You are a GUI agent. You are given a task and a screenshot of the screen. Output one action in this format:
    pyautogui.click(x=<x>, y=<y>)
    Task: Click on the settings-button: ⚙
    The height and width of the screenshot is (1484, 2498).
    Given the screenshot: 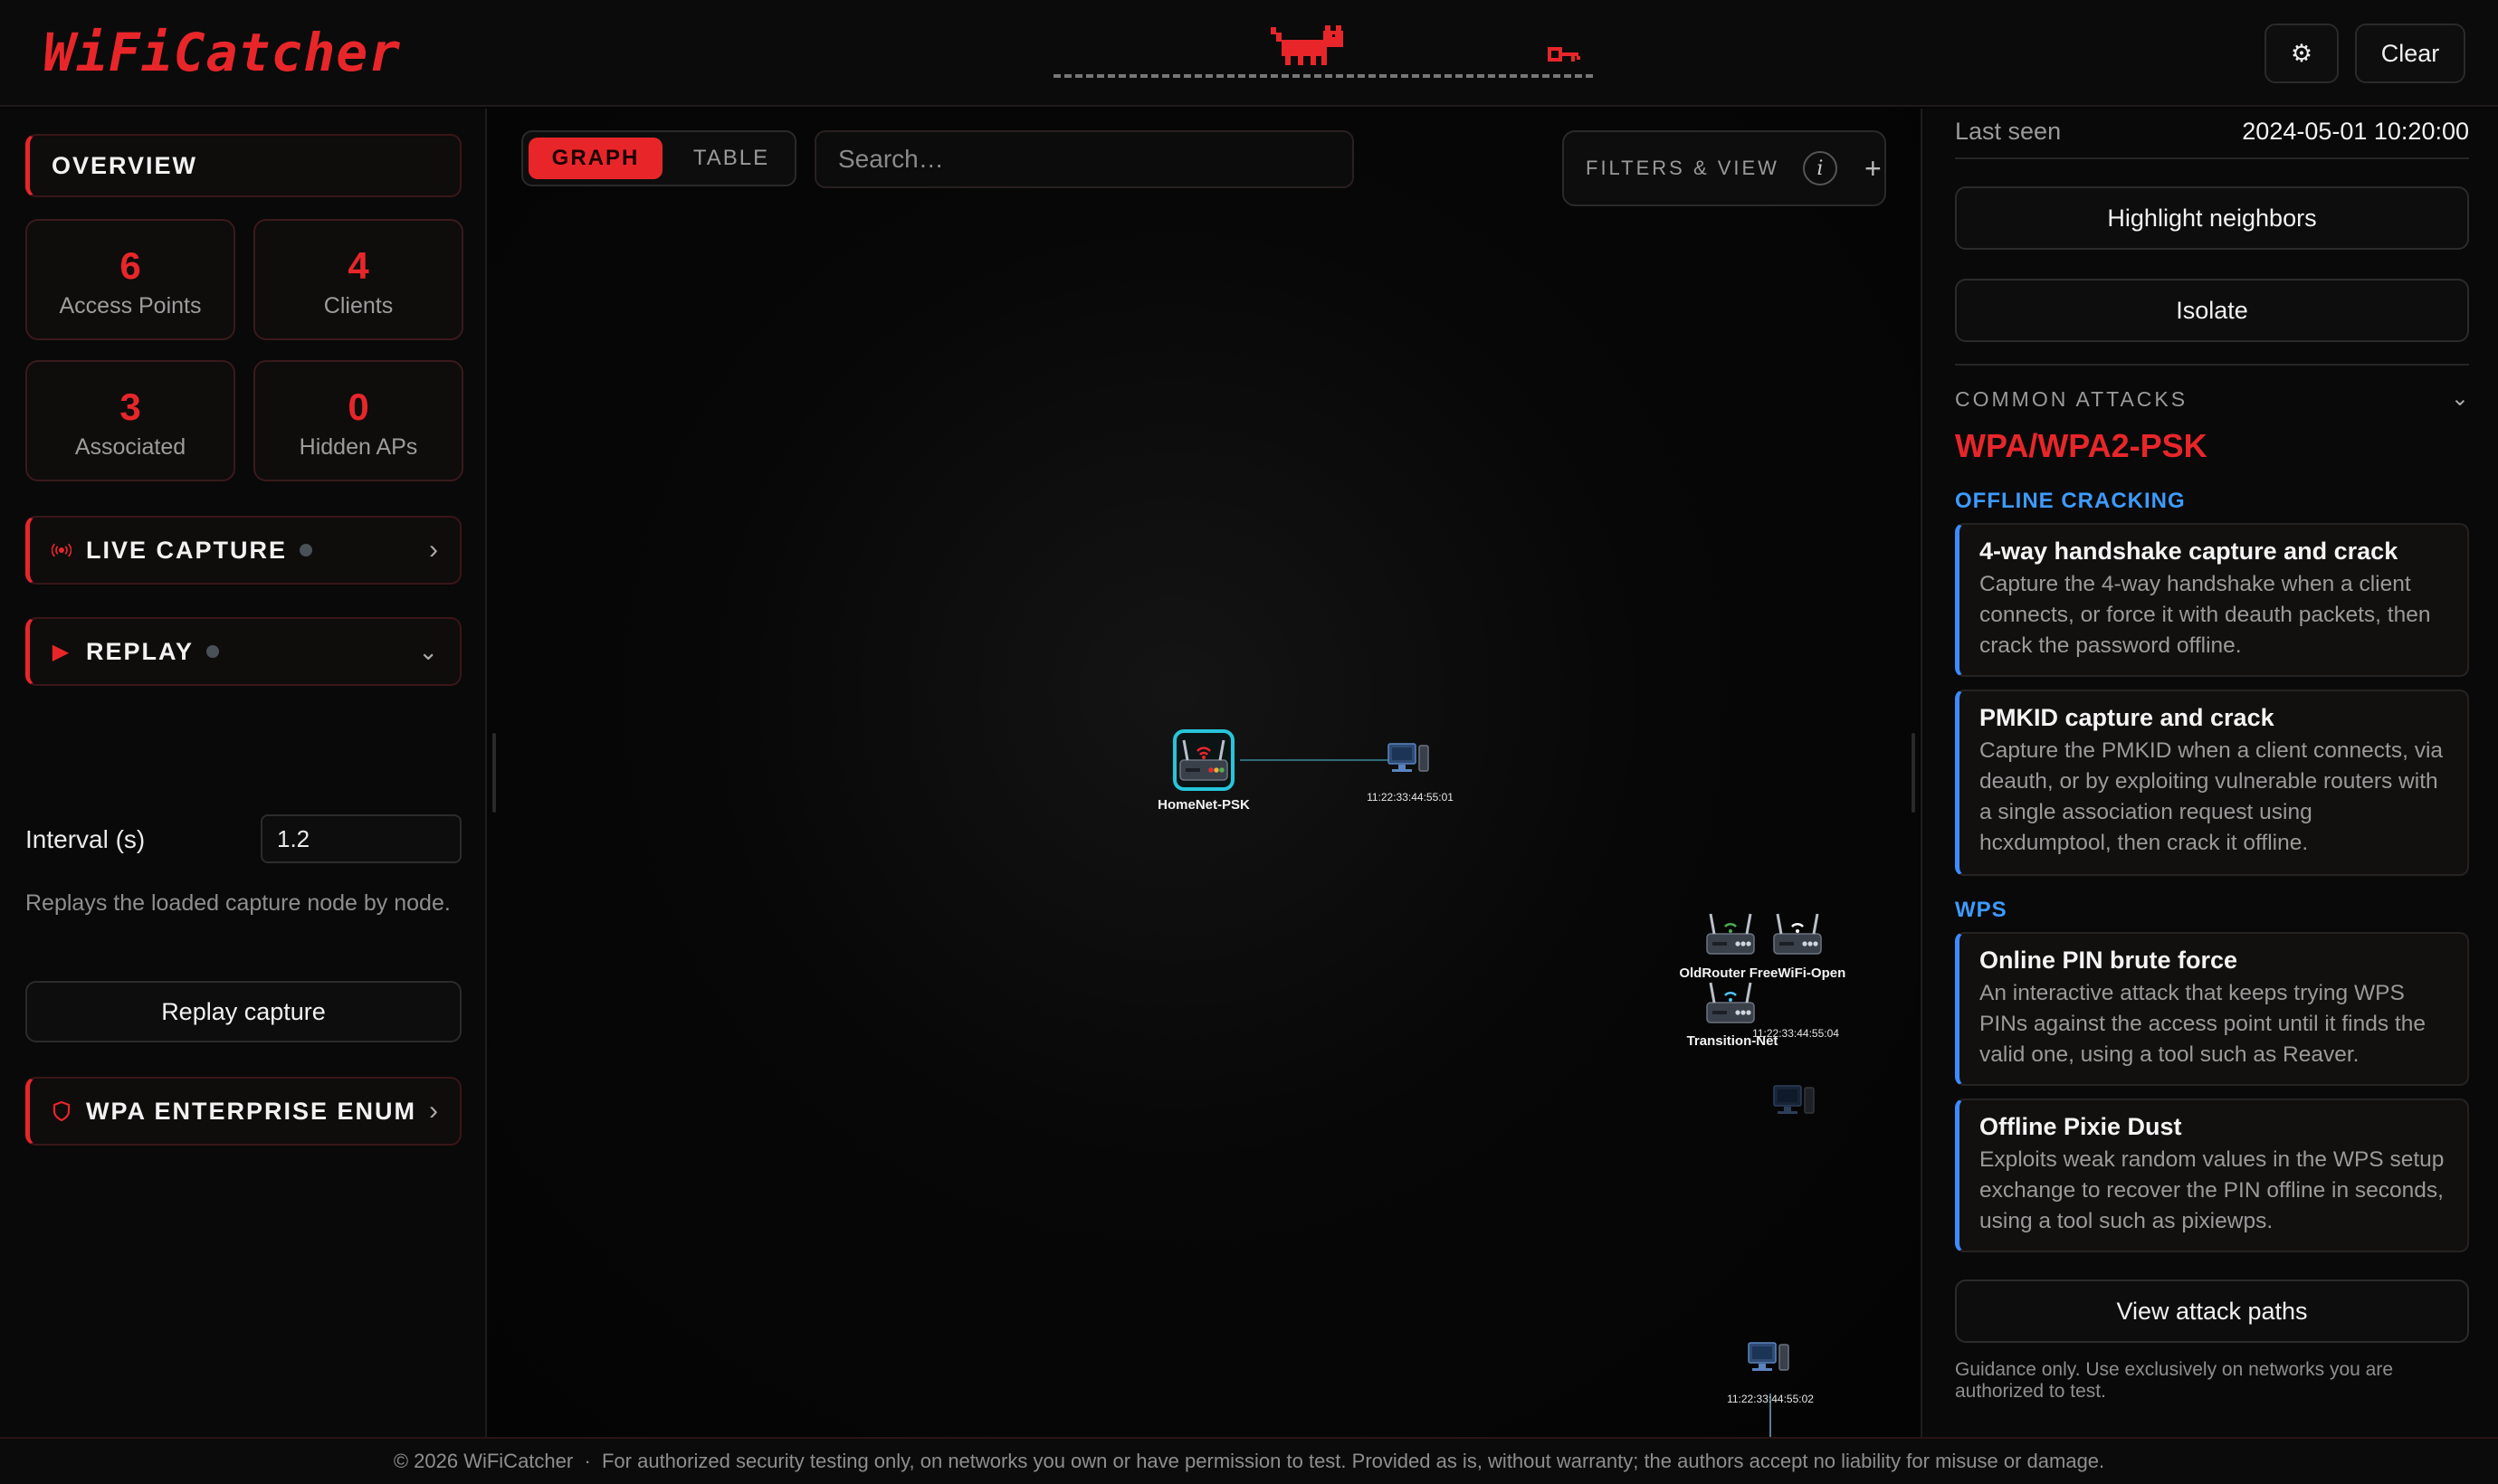 What is the action you would take?
    pyautogui.click(x=2301, y=53)
    